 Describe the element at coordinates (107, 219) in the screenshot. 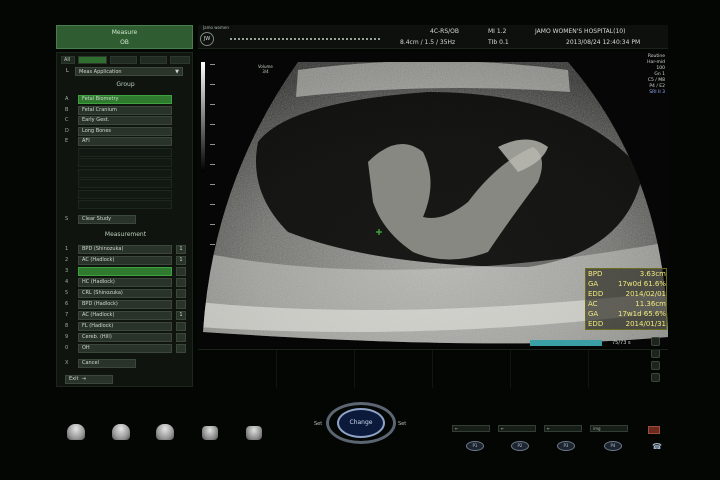

I see `clear-study-button: Clear Study` at that location.